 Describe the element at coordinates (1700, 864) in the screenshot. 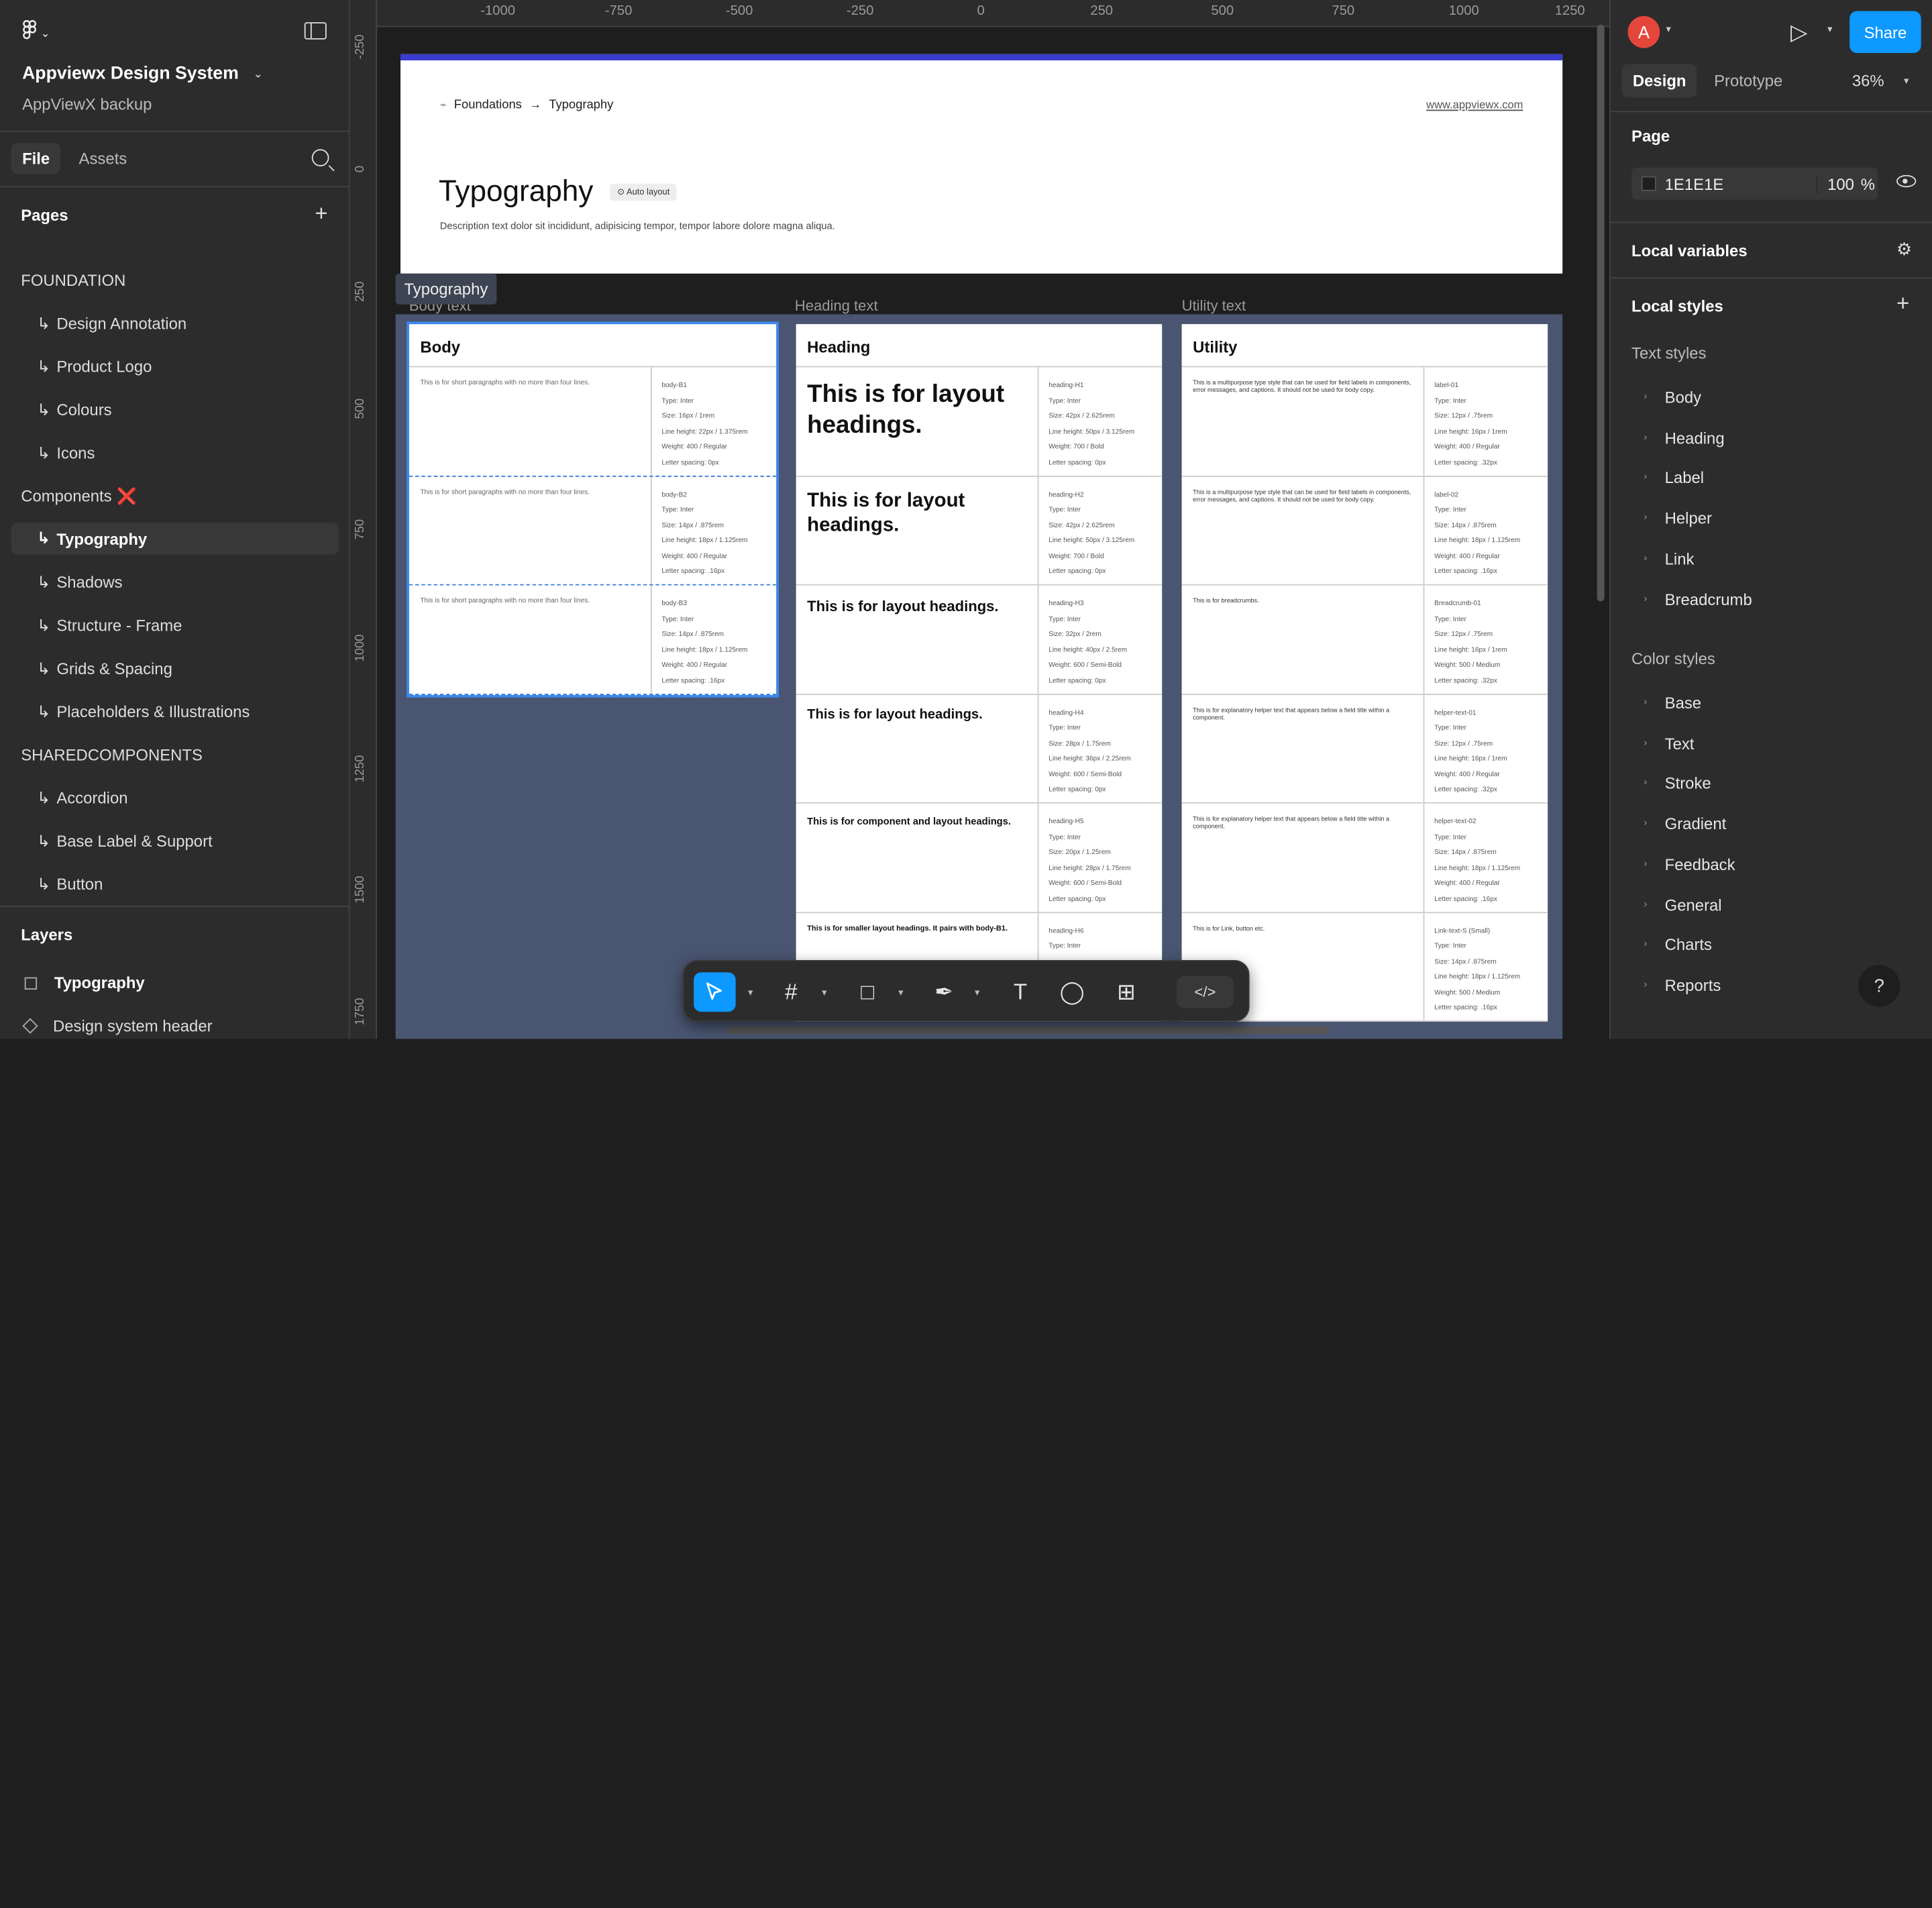

I see `color-style-item: Feedback` at that location.